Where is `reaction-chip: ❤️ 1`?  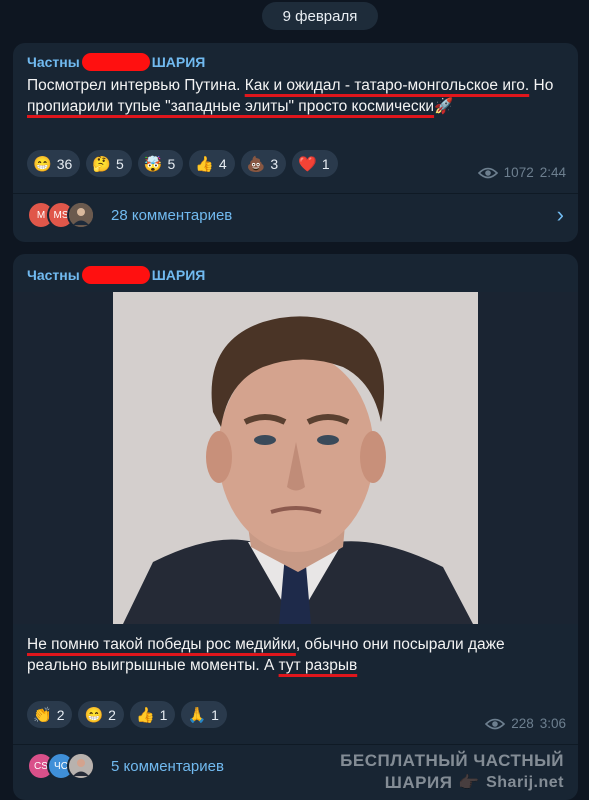 reaction-chip: ❤️ 1 is located at coordinates (315, 163).